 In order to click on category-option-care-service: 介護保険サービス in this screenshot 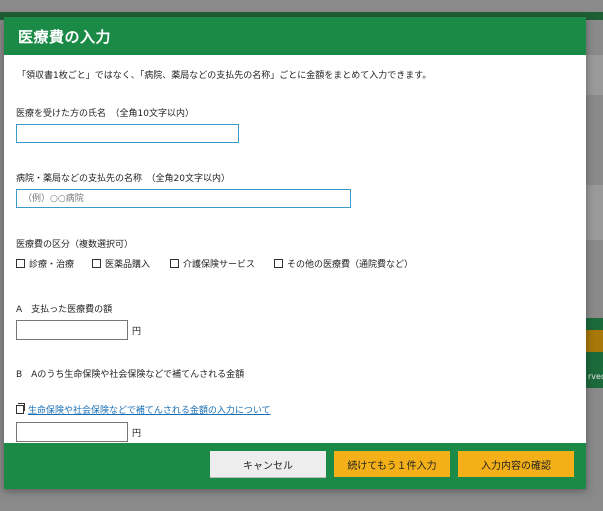, I will do `click(212, 263)`.